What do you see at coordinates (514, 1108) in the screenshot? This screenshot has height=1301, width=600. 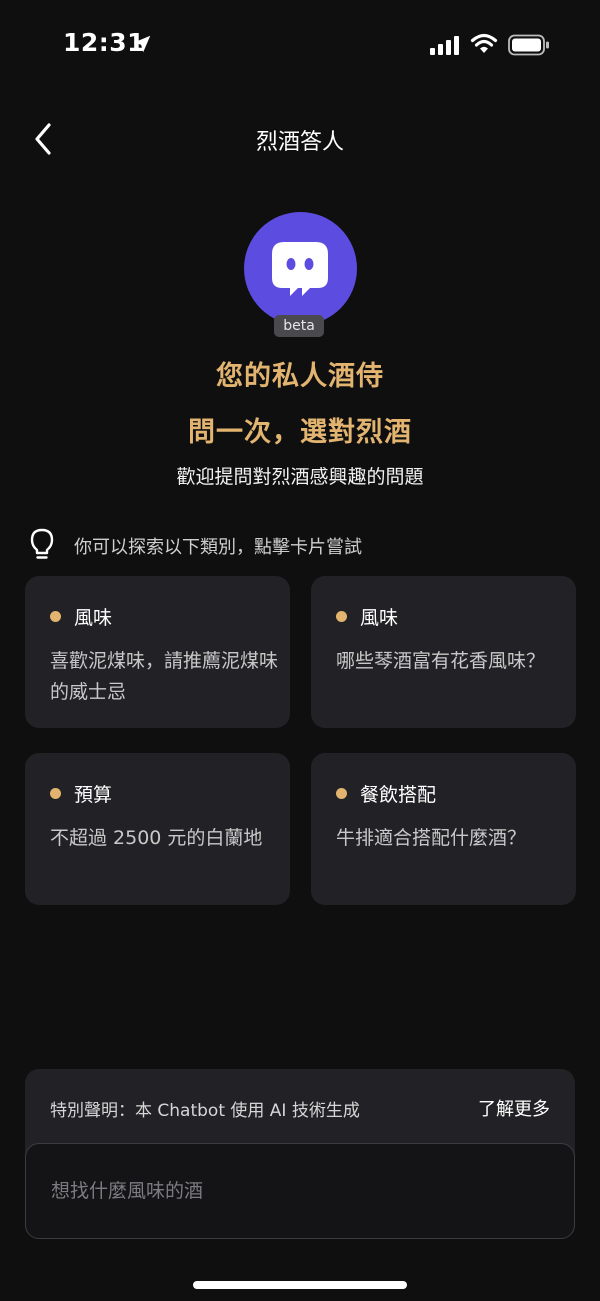 I see `learn-more-link: 了解更多` at bounding box center [514, 1108].